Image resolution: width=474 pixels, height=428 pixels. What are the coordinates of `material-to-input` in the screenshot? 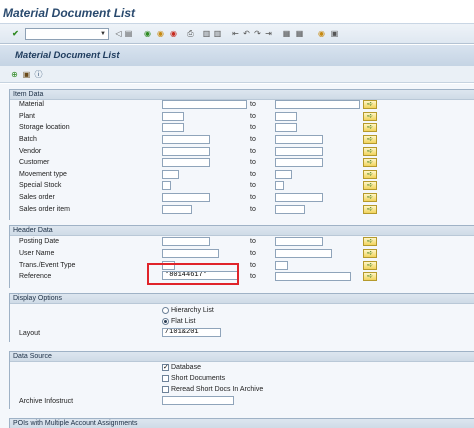 It's located at (317, 104).